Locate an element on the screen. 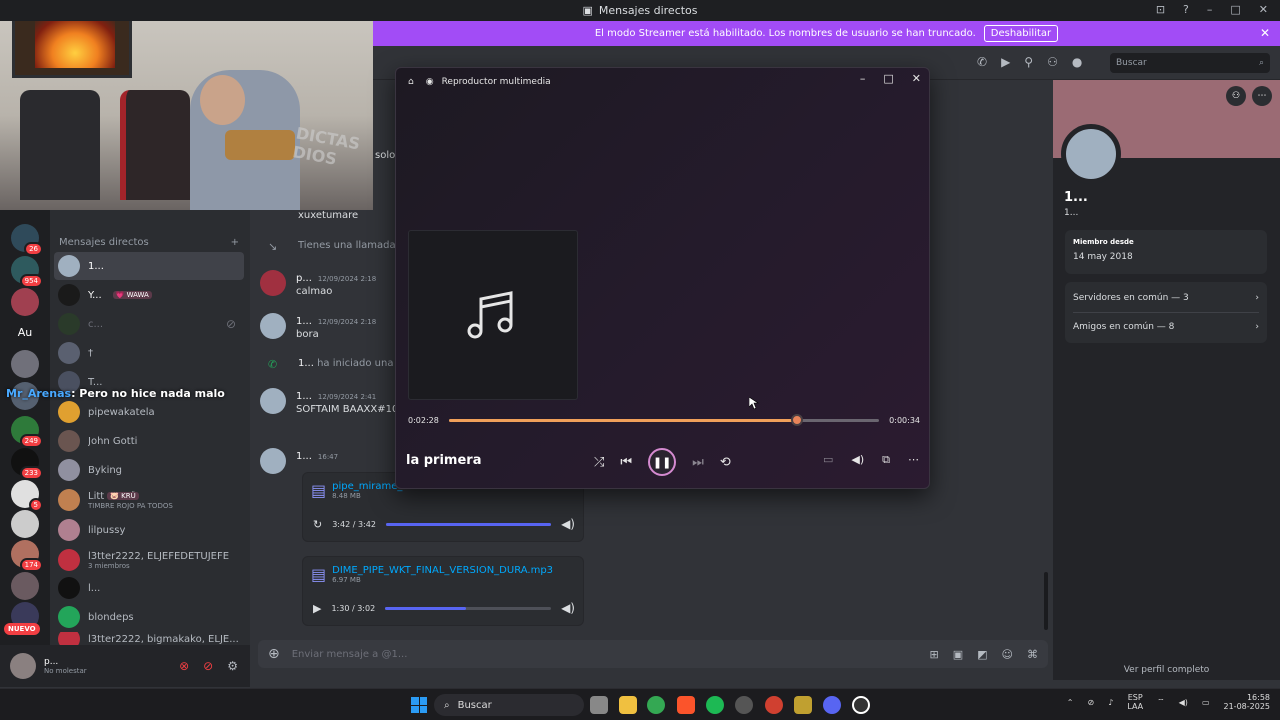 This screenshot has height=720, width=1280. chevron-up-icon: ⌃ is located at coordinates (1070, 702).